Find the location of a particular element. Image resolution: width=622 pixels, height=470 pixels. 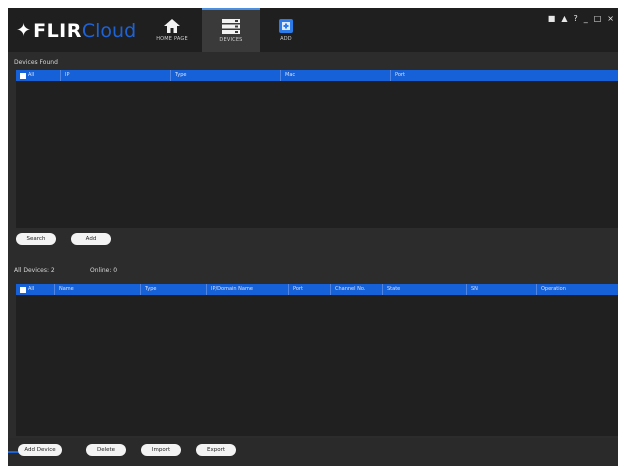

devices-found-table-header: All IP Type Mac Port is located at coordinates (317, 75).